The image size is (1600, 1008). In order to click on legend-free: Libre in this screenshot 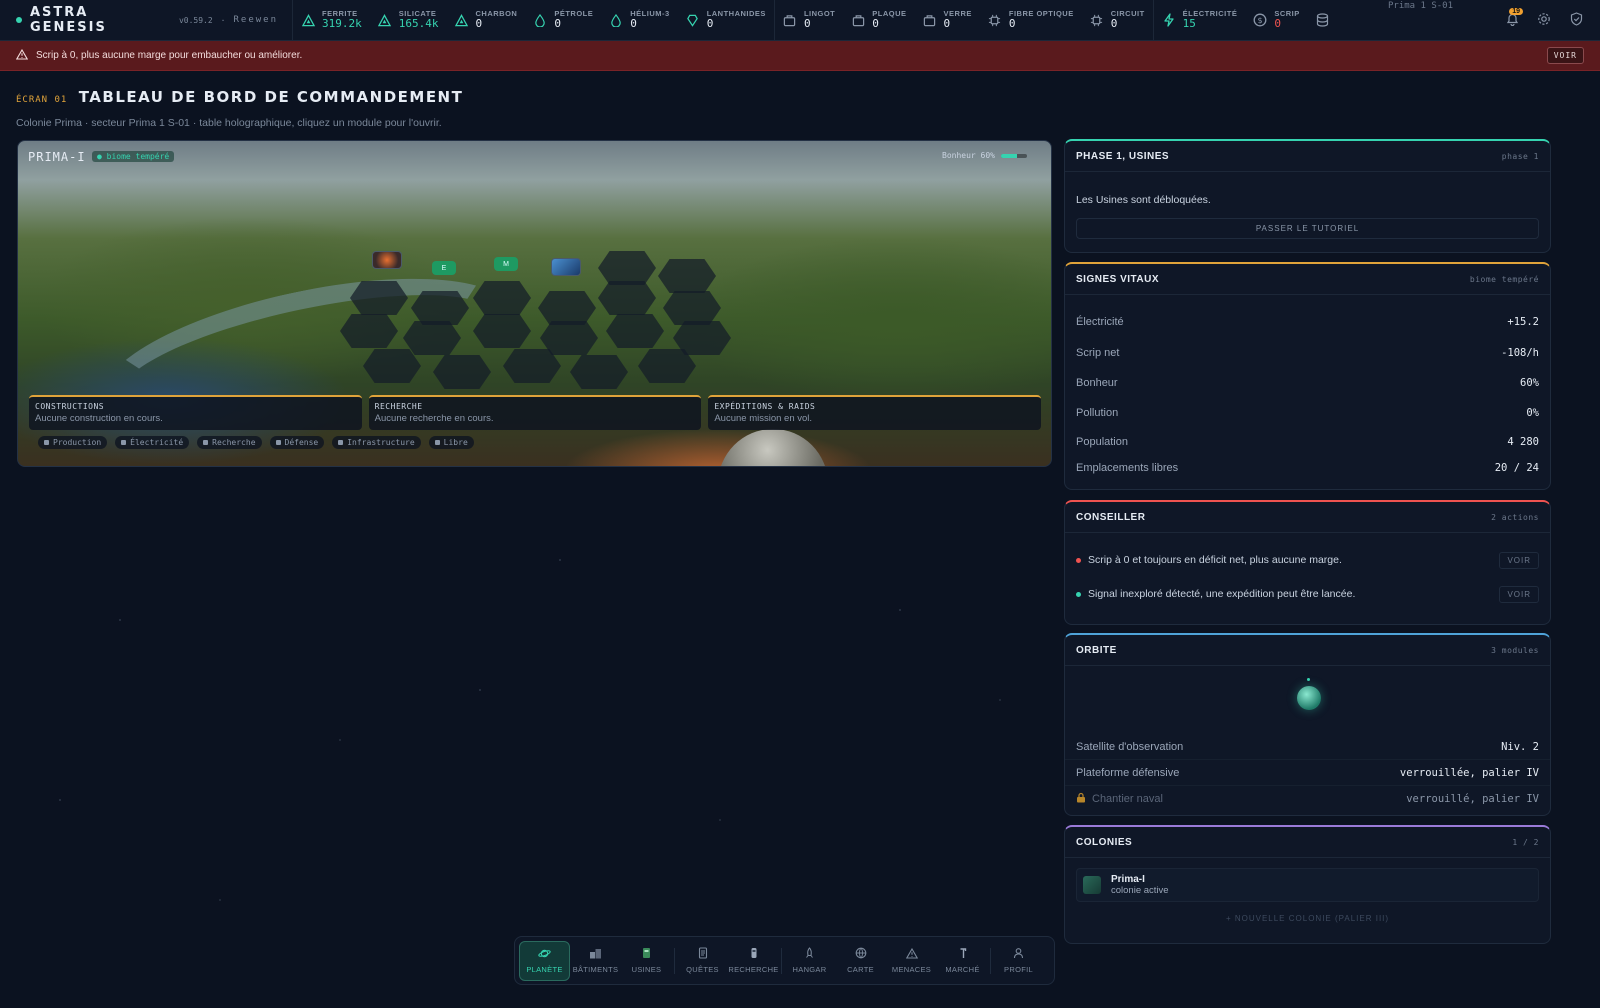, I will do `click(451, 442)`.